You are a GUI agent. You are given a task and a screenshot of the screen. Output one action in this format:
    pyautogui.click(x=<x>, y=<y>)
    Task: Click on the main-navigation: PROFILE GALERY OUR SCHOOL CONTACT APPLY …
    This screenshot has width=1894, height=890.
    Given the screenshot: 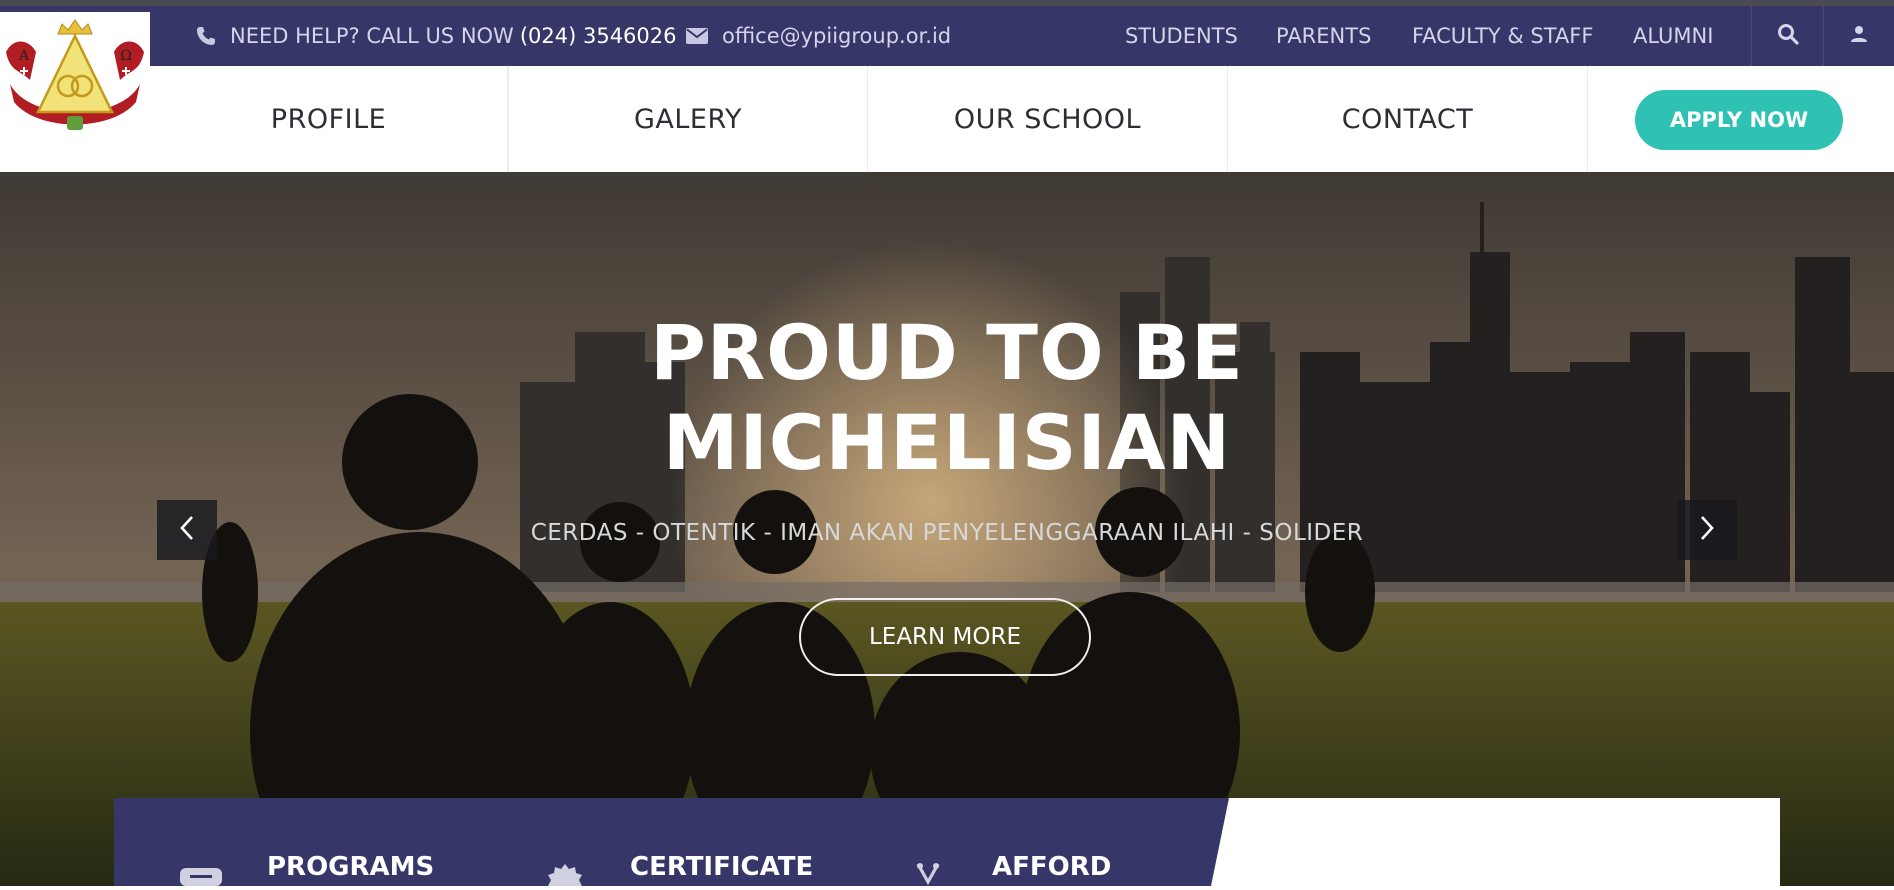 What is the action you would take?
    pyautogui.click(x=947, y=119)
    